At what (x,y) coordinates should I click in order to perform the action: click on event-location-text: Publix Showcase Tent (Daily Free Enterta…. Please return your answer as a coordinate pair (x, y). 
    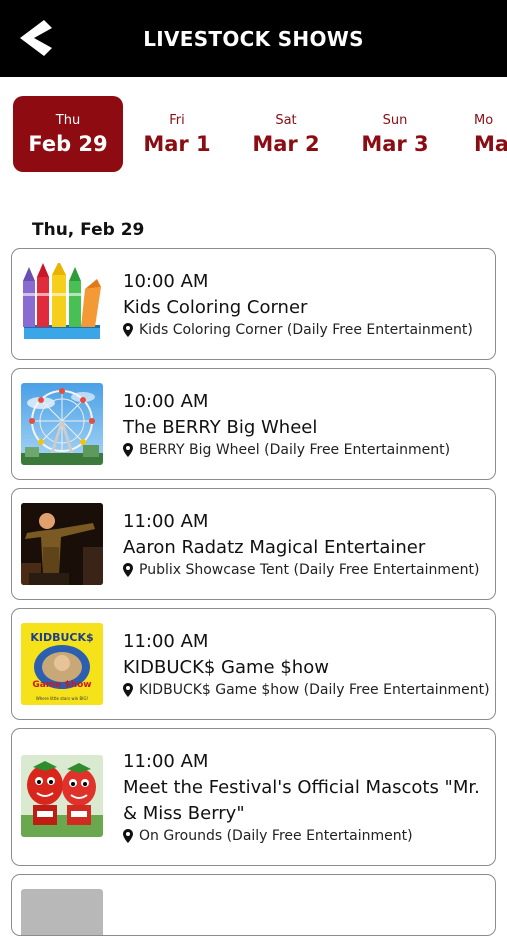
    Looking at the image, I should click on (309, 570).